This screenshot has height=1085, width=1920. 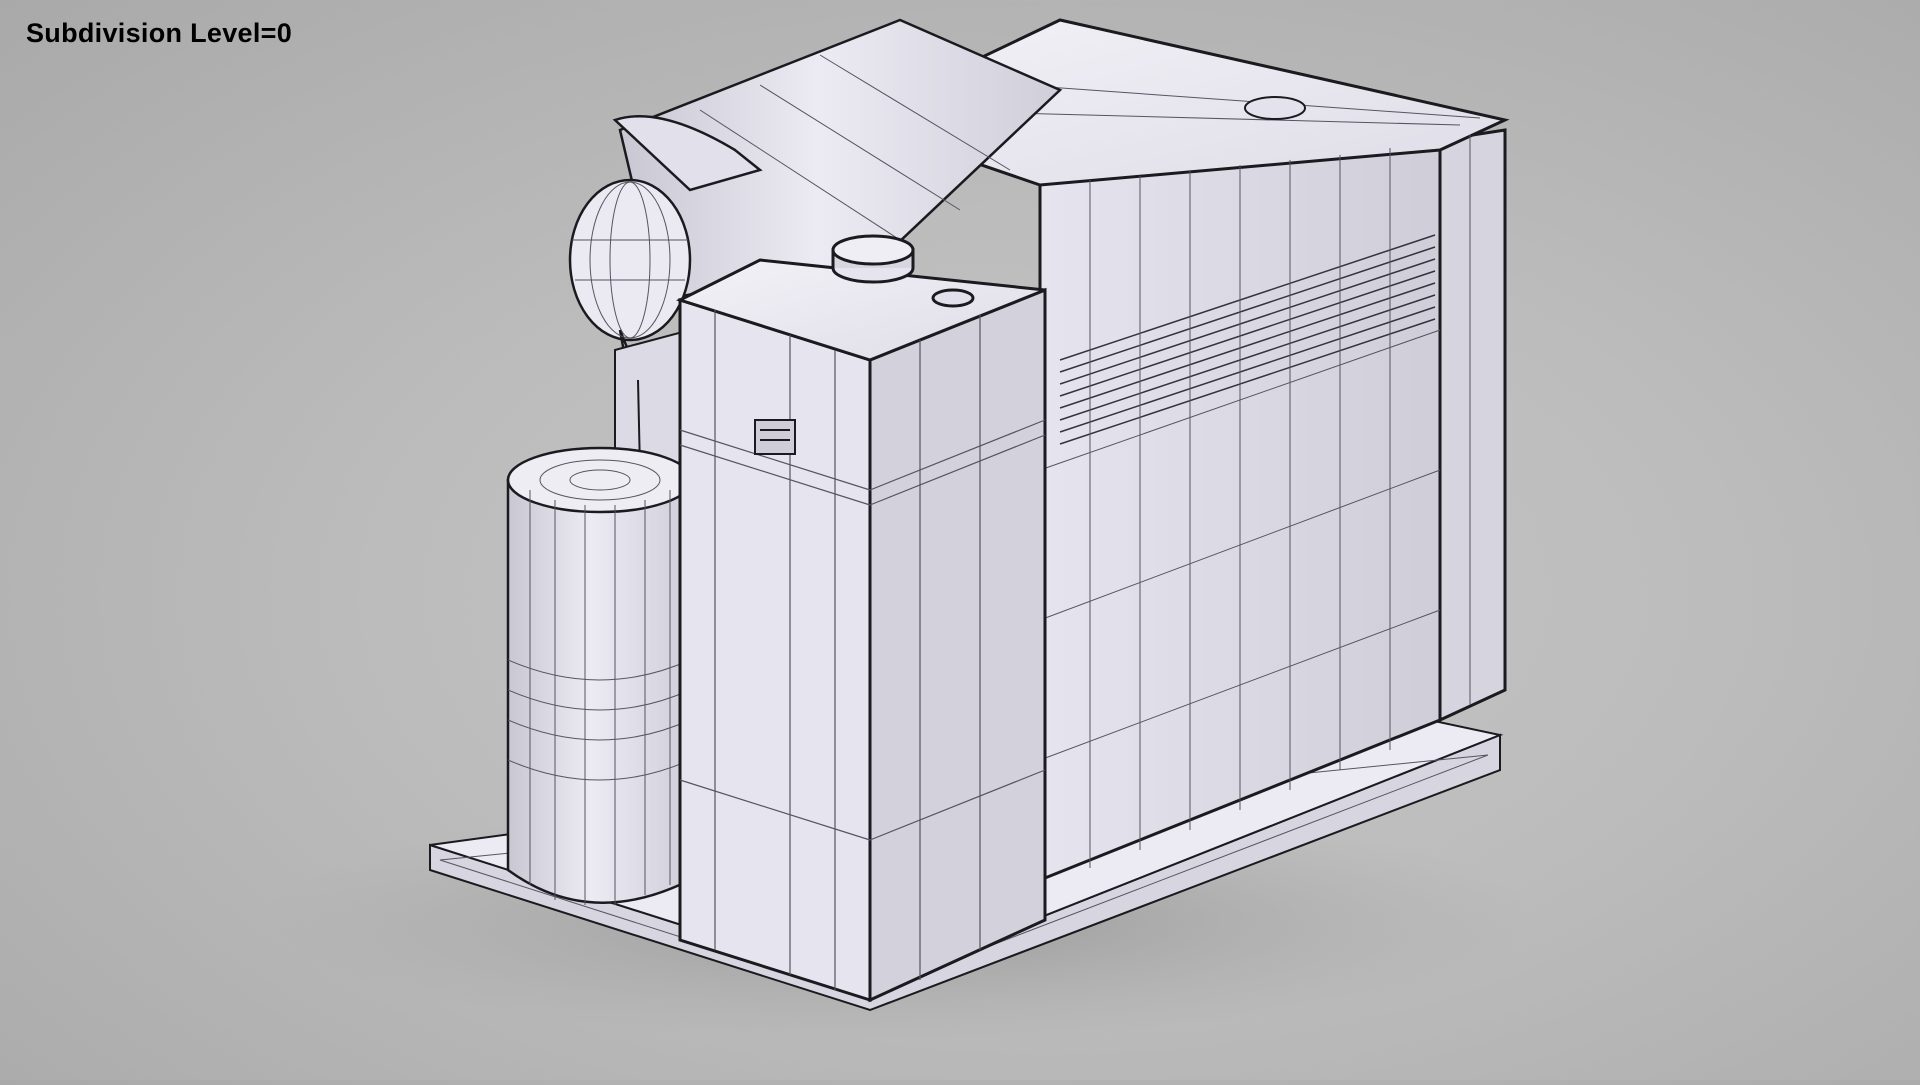 I want to click on spout-dome, so click(x=630, y=260).